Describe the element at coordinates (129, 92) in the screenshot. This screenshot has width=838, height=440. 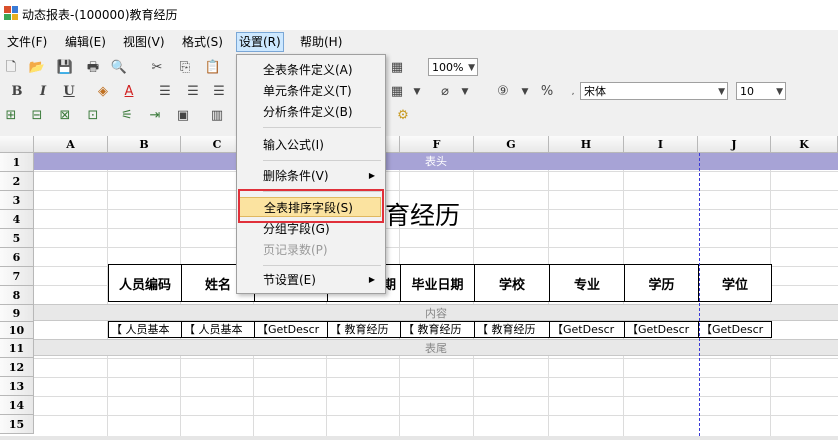
I see `font-color-icon: A` at that location.